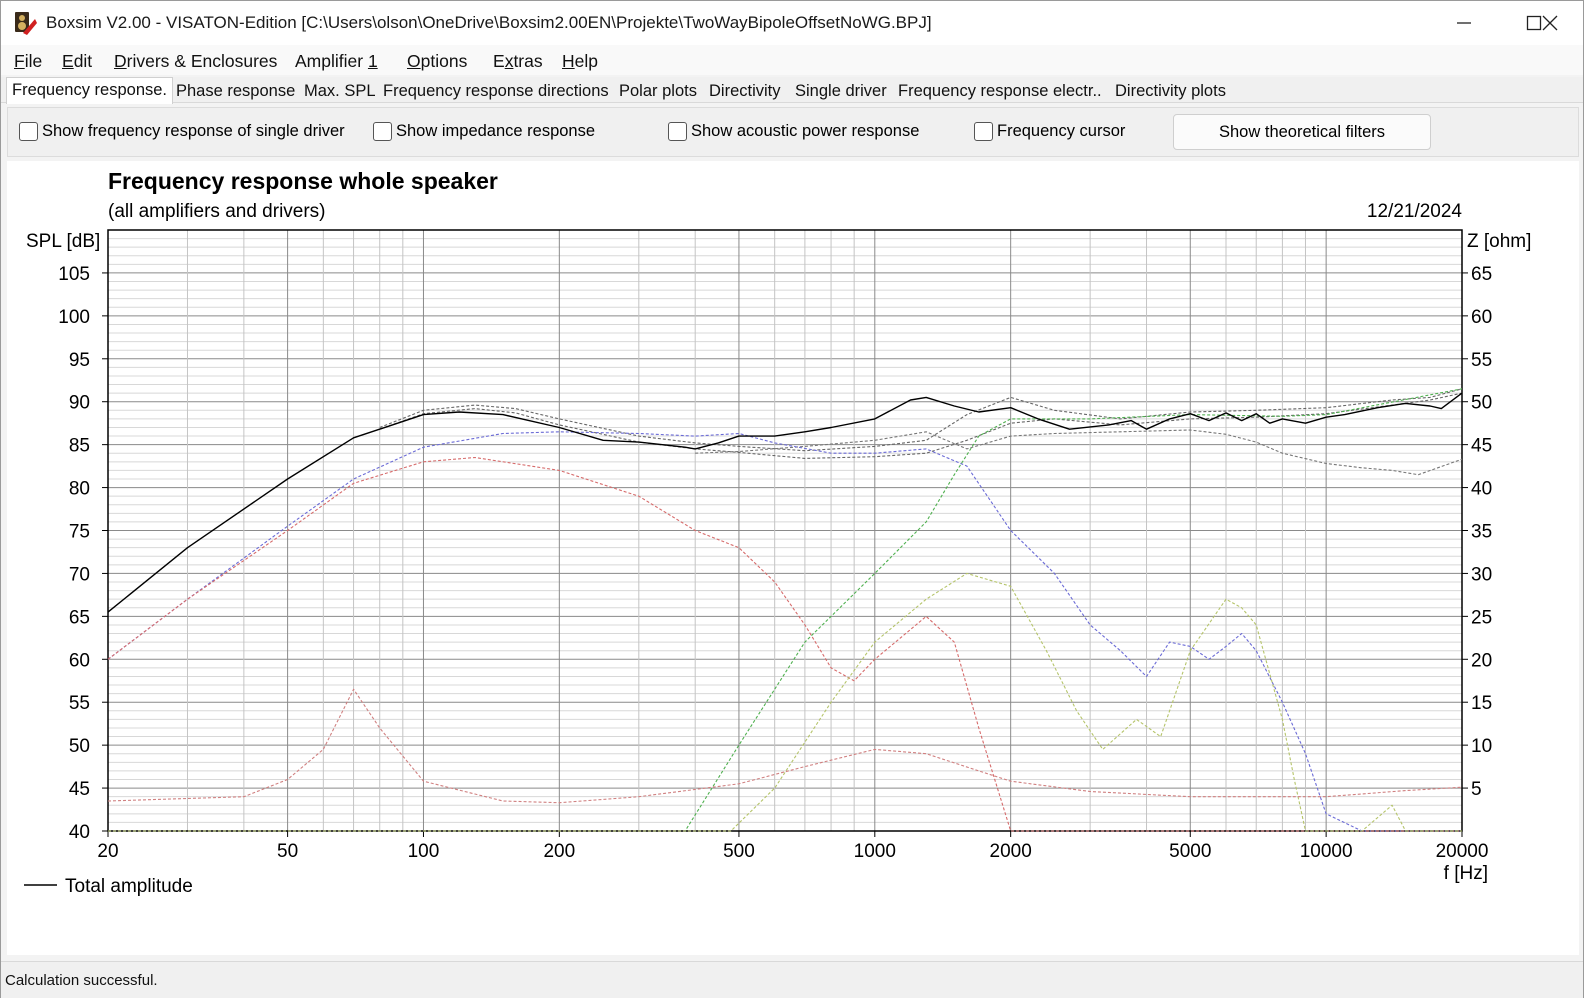 This screenshot has height=998, width=1584. Describe the element at coordinates (1326, 851) in the screenshot. I see `x-tick-label: 10000` at that location.